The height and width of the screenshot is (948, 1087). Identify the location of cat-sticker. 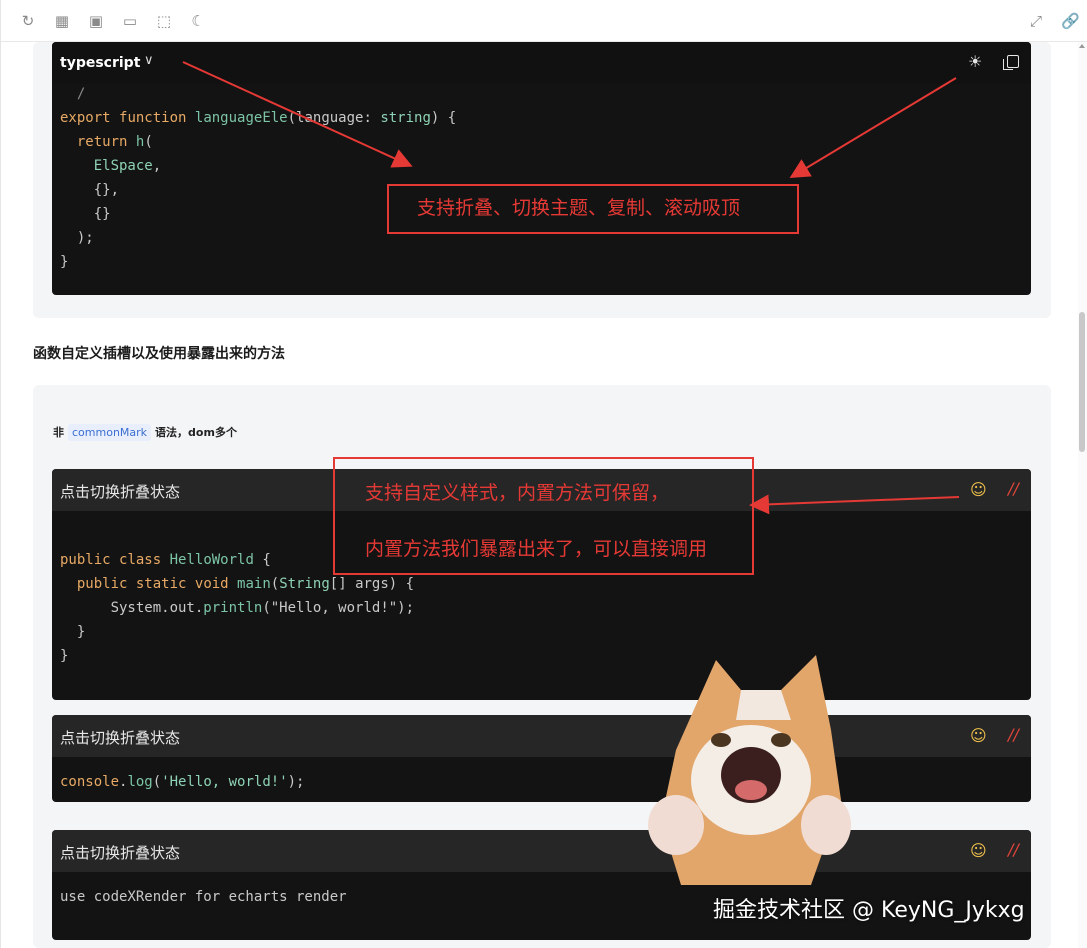
(749, 770).